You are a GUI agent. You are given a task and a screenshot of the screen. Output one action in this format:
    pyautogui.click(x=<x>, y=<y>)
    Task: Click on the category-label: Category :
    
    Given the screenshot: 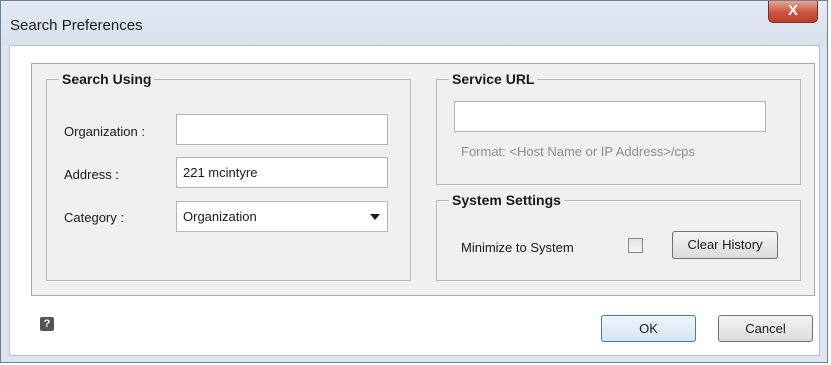 What is the action you would take?
    pyautogui.click(x=94, y=217)
    